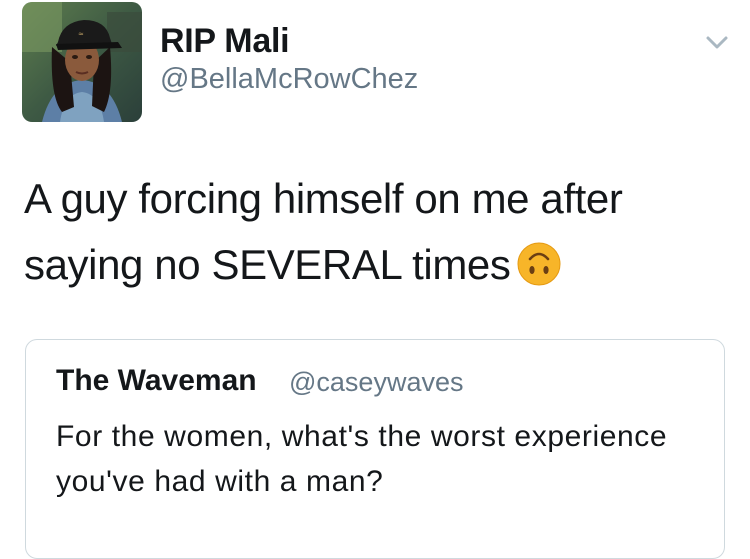 Image resolution: width=750 pixels, height=559 pixels. Describe the element at coordinates (225, 41) in the screenshot. I see `author-display-name: RIP Mali` at that location.